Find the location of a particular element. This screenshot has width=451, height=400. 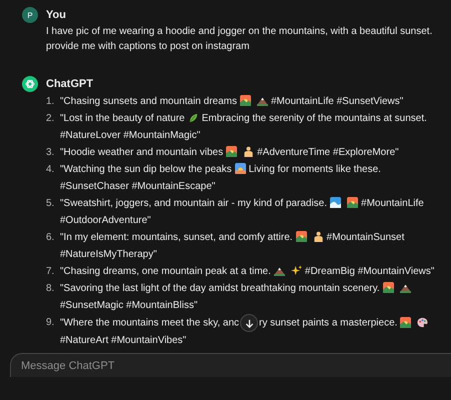

author-name: You is located at coordinates (56, 15).